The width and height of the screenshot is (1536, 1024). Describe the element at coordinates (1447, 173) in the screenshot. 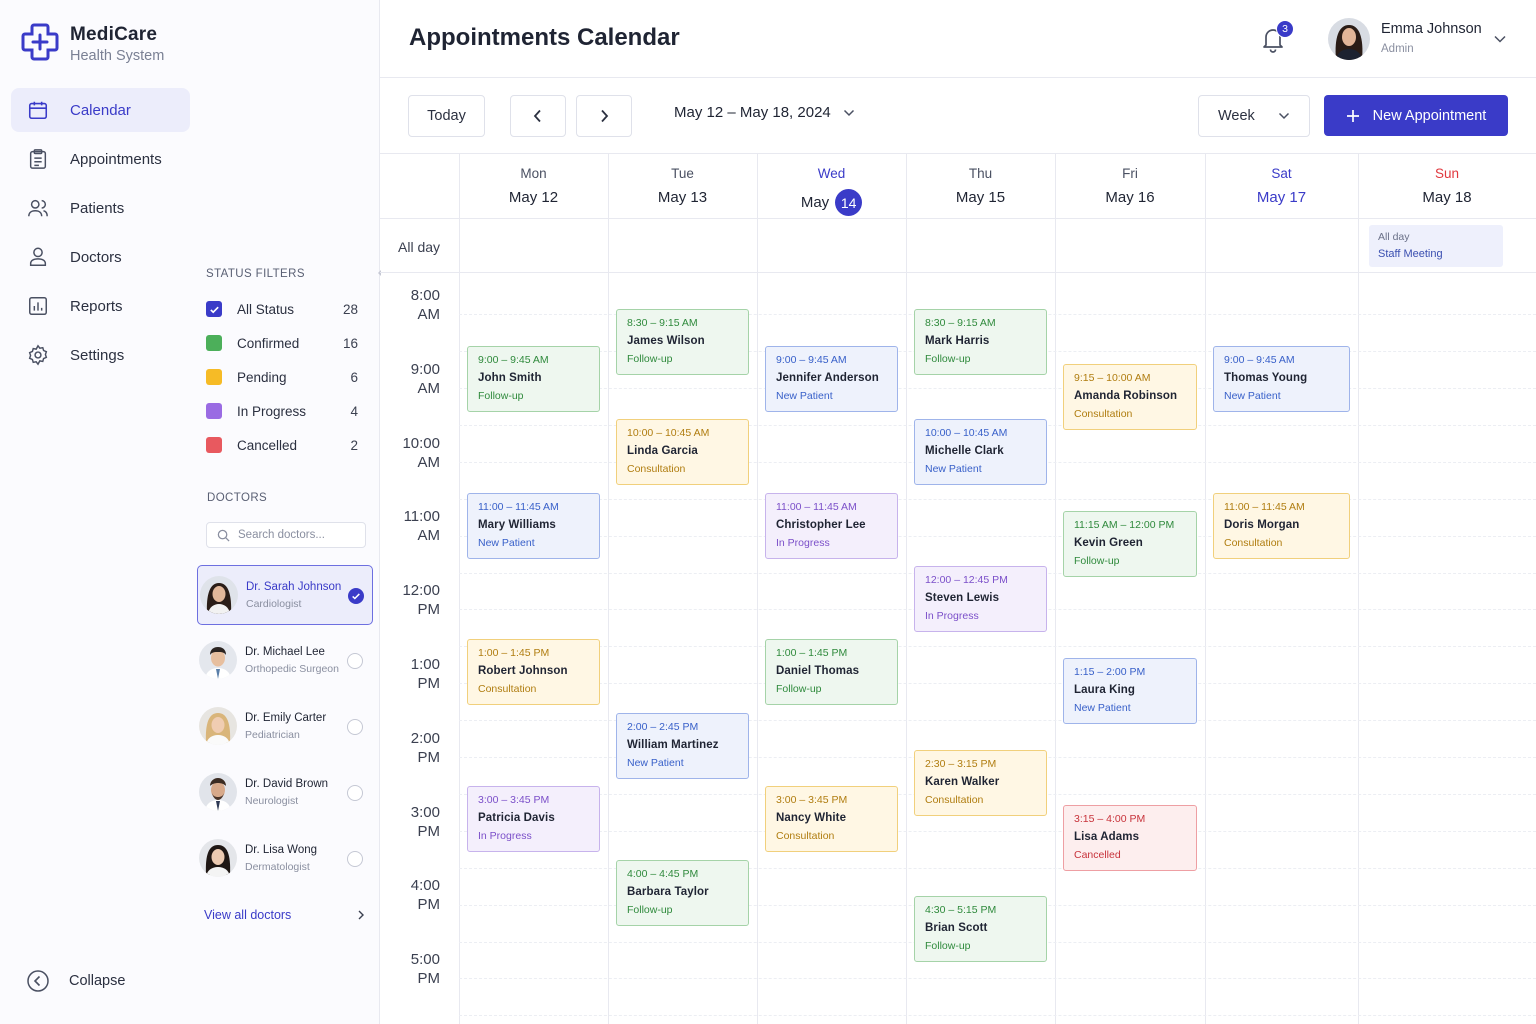

I see `day-name: Sun` at that location.